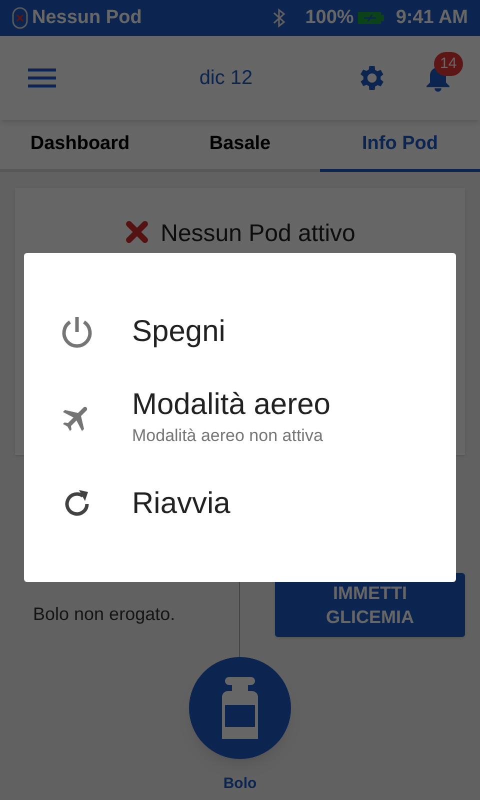 The width and height of the screenshot is (480, 800). What do you see at coordinates (80, 144) in the screenshot?
I see `tab: Dashboard` at bounding box center [80, 144].